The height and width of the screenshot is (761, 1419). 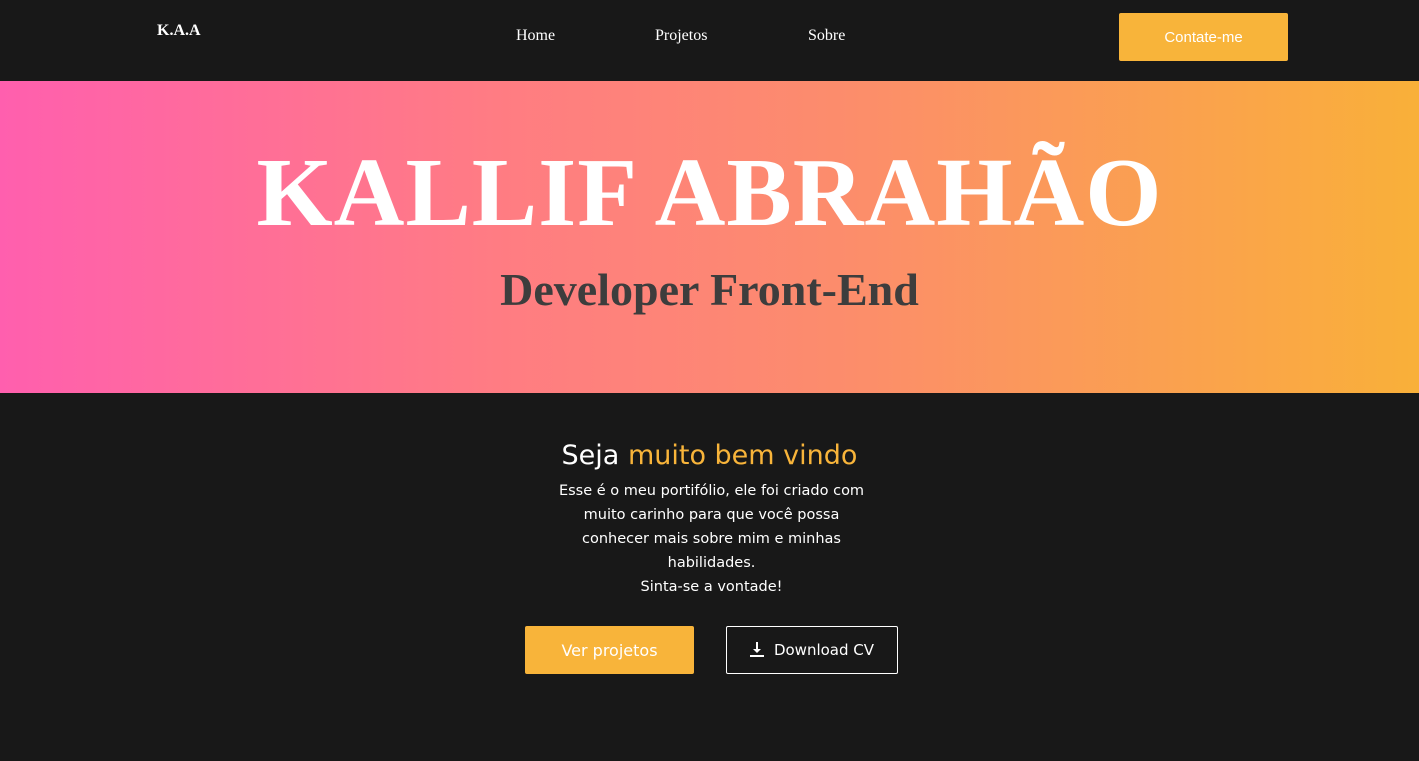 I want to click on hero-name: KALLIF ABRAHÃO, so click(x=709, y=193).